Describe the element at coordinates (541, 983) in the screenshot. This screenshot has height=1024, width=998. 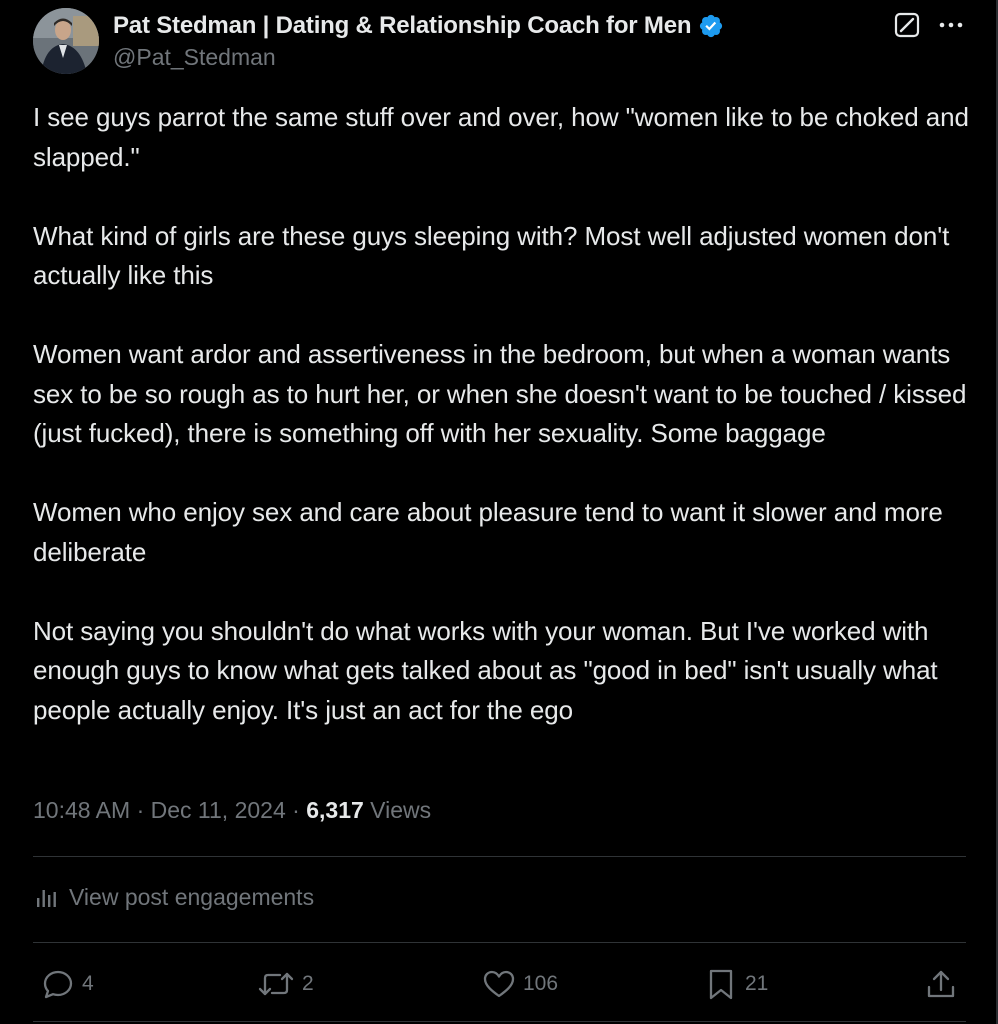
I see `like-count: 106` at that location.